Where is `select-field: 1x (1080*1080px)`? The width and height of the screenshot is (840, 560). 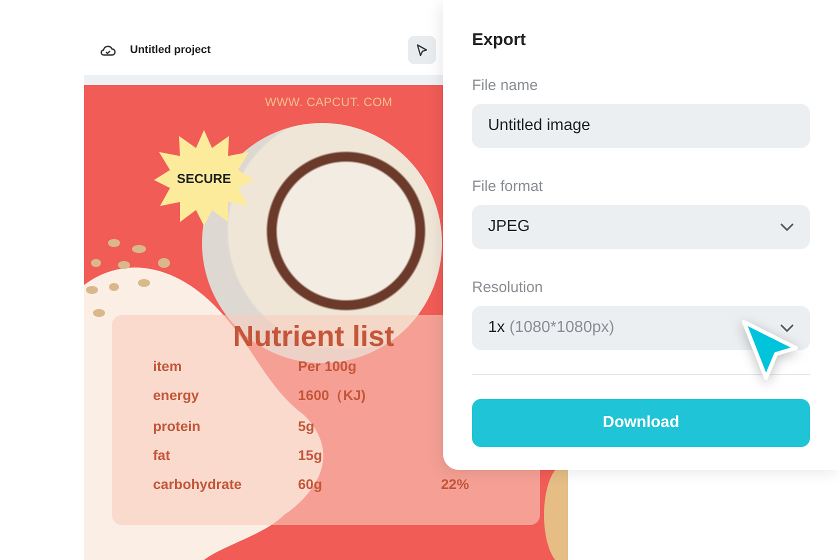 select-field: 1x (1080*1080px) is located at coordinates (641, 328).